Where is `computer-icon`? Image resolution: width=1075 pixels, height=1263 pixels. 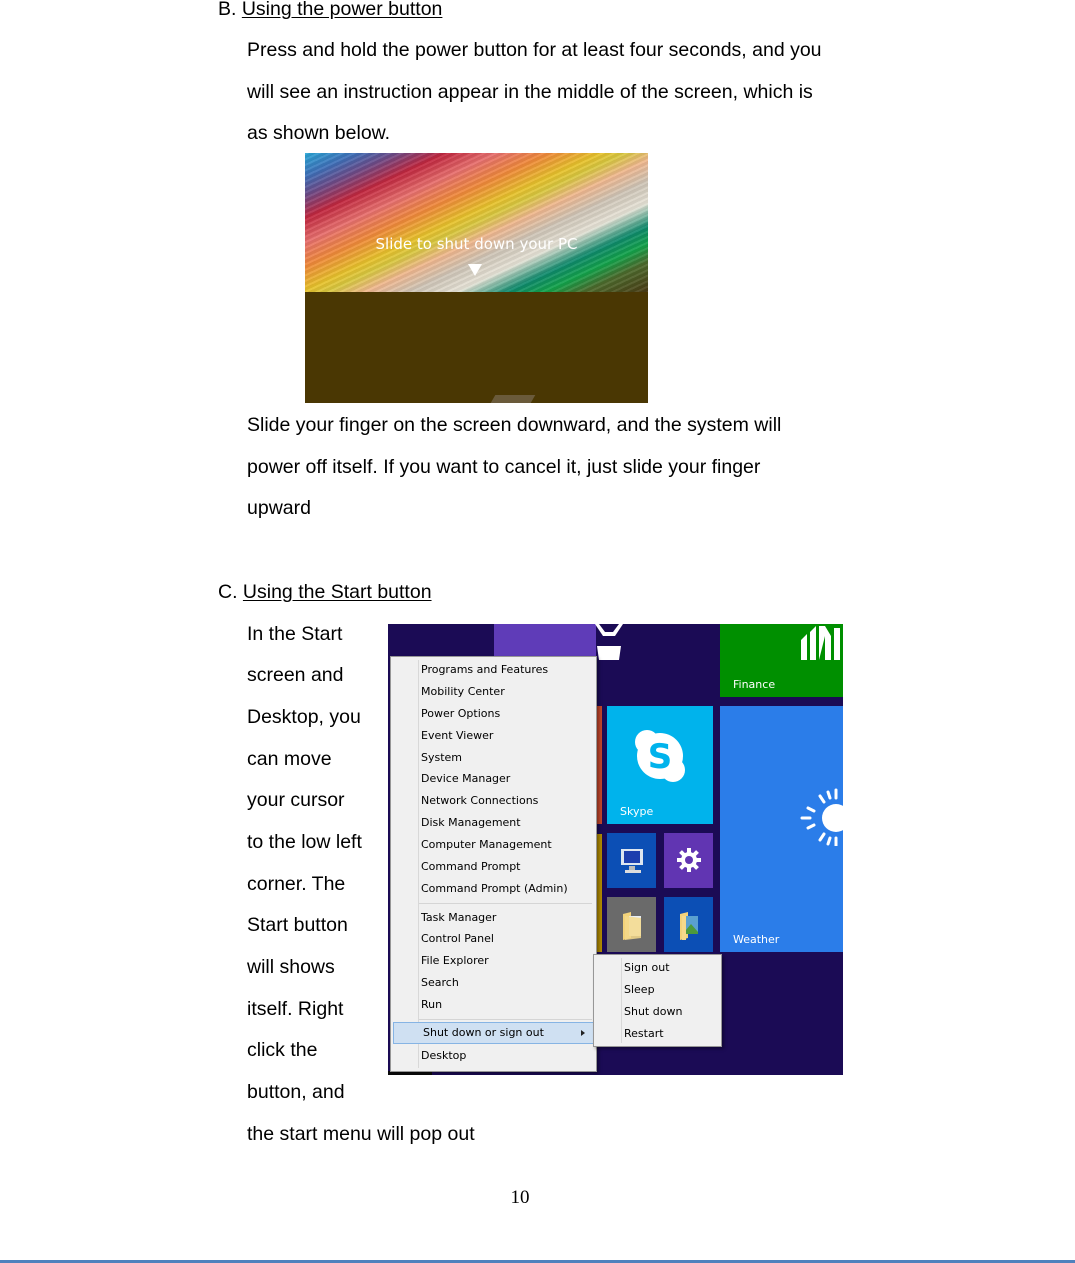
computer-icon is located at coordinates (632, 861).